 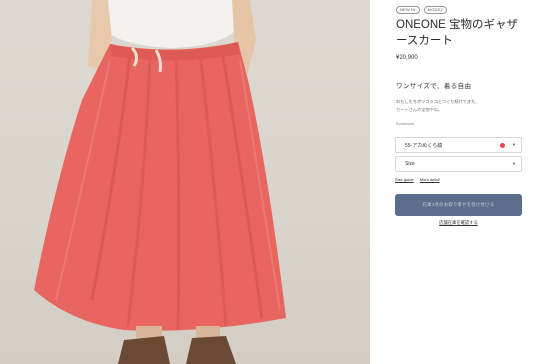 What do you see at coordinates (144, 350) in the screenshot?
I see `left-boot` at bounding box center [144, 350].